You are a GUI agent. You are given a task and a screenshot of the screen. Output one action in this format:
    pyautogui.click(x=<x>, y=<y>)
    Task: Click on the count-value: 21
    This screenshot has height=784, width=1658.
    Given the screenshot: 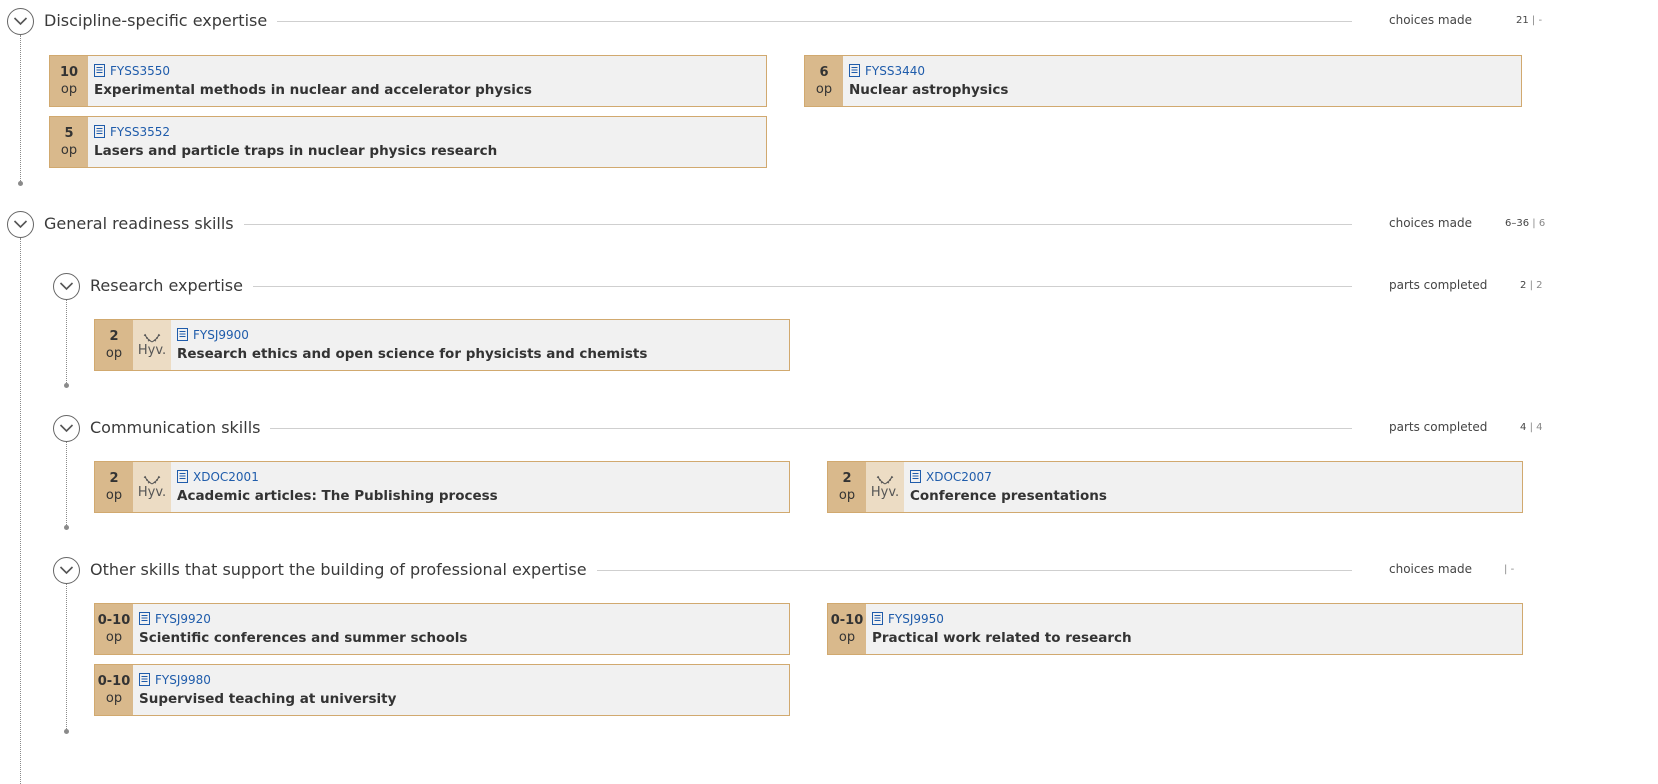 What is the action you would take?
    pyautogui.click(x=1522, y=20)
    